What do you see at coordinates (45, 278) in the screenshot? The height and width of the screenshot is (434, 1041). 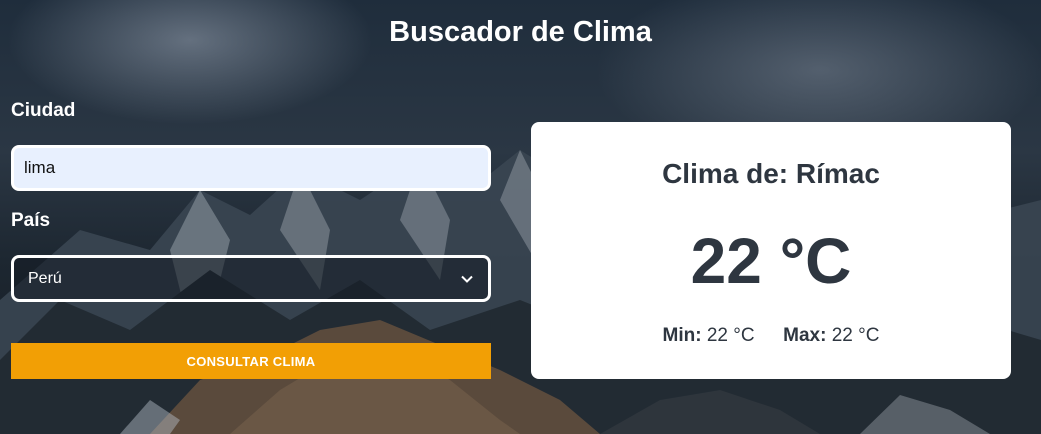 I see `country-select-value: Perú` at bounding box center [45, 278].